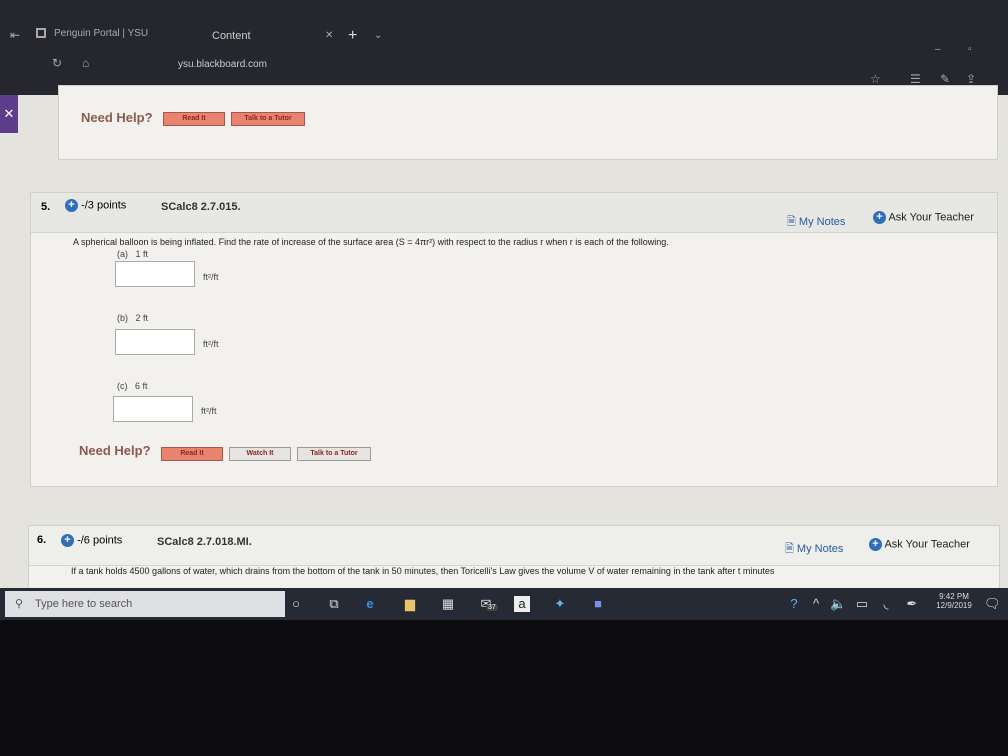  I want to click on answer-c-input, so click(153, 409).